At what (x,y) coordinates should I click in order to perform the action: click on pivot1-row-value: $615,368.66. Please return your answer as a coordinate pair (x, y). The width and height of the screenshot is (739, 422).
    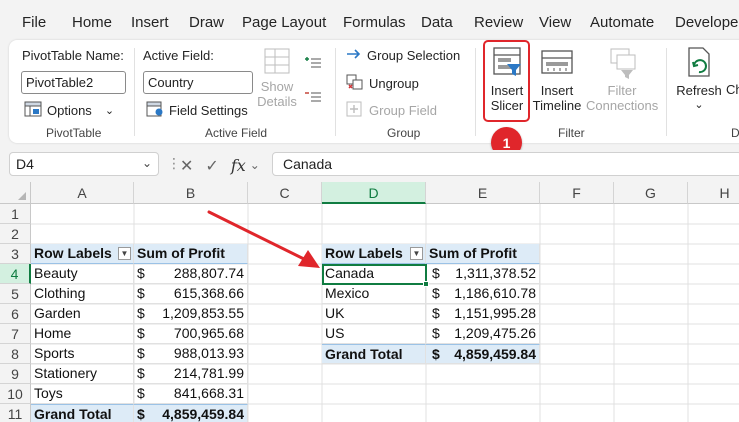
    Looking at the image, I should click on (191, 294).